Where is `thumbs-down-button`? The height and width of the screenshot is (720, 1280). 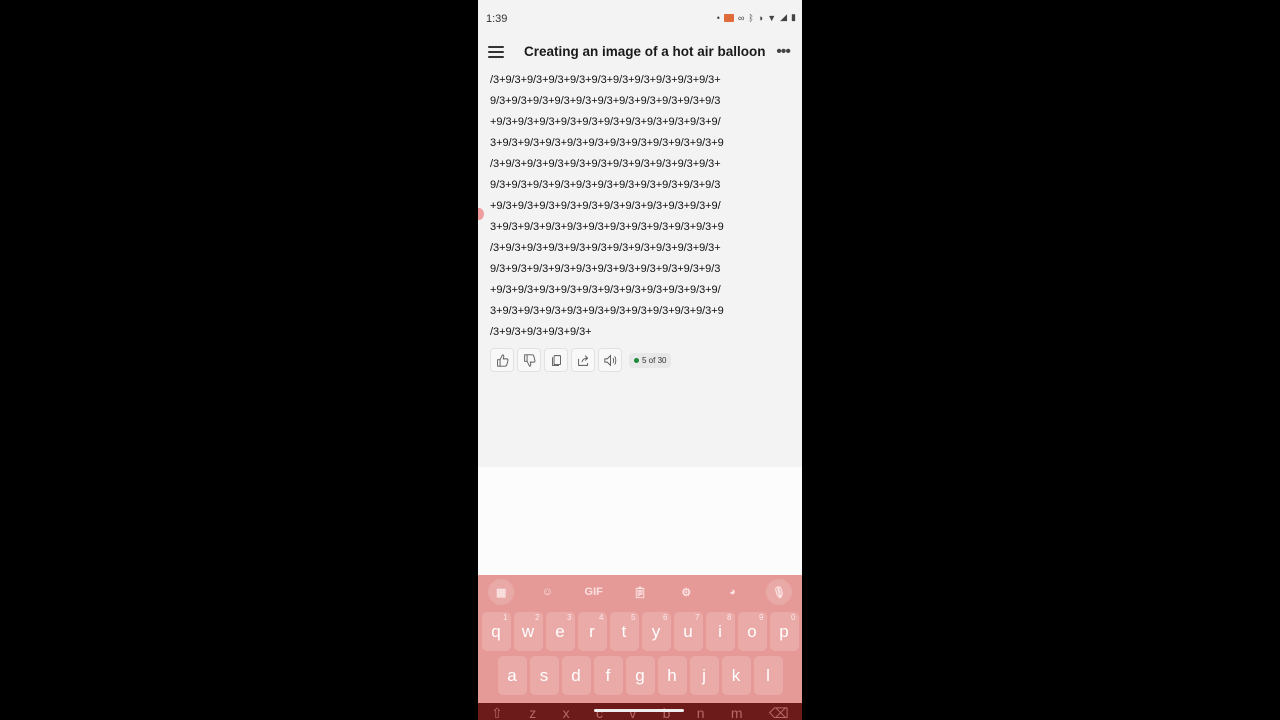 thumbs-down-button is located at coordinates (529, 360).